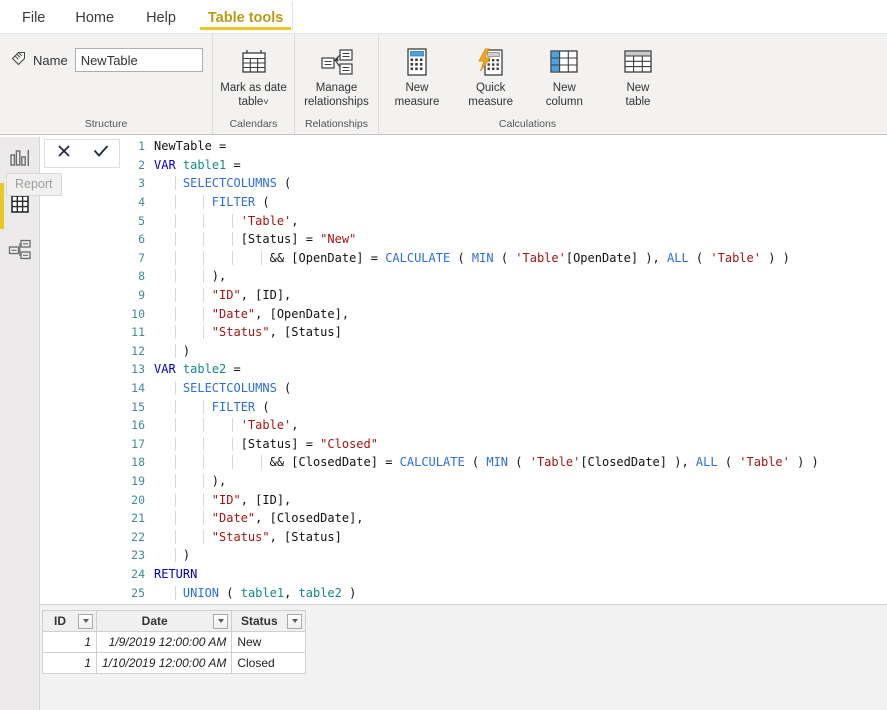  I want to click on column-header-status-label: Status, so click(259, 621).